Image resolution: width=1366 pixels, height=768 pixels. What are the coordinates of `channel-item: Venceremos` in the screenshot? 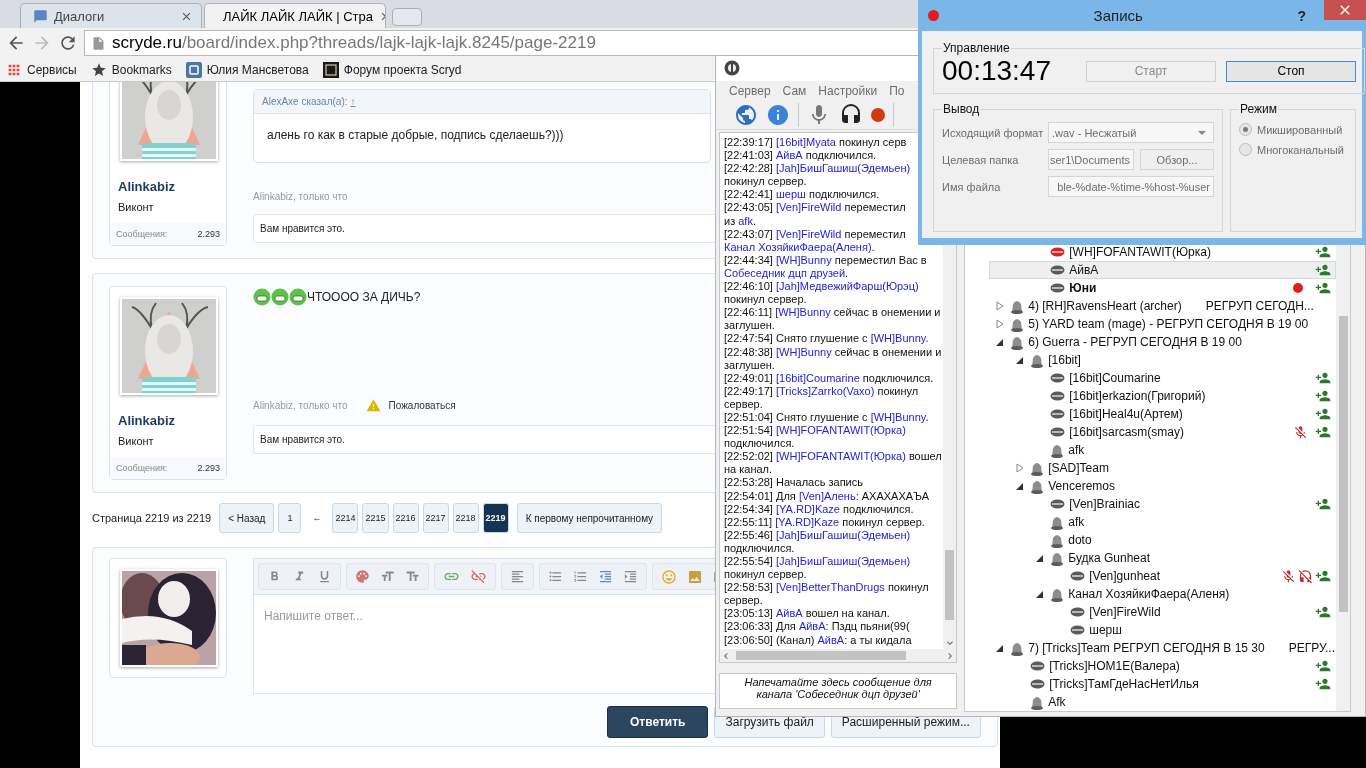 It's located at (1162, 486).